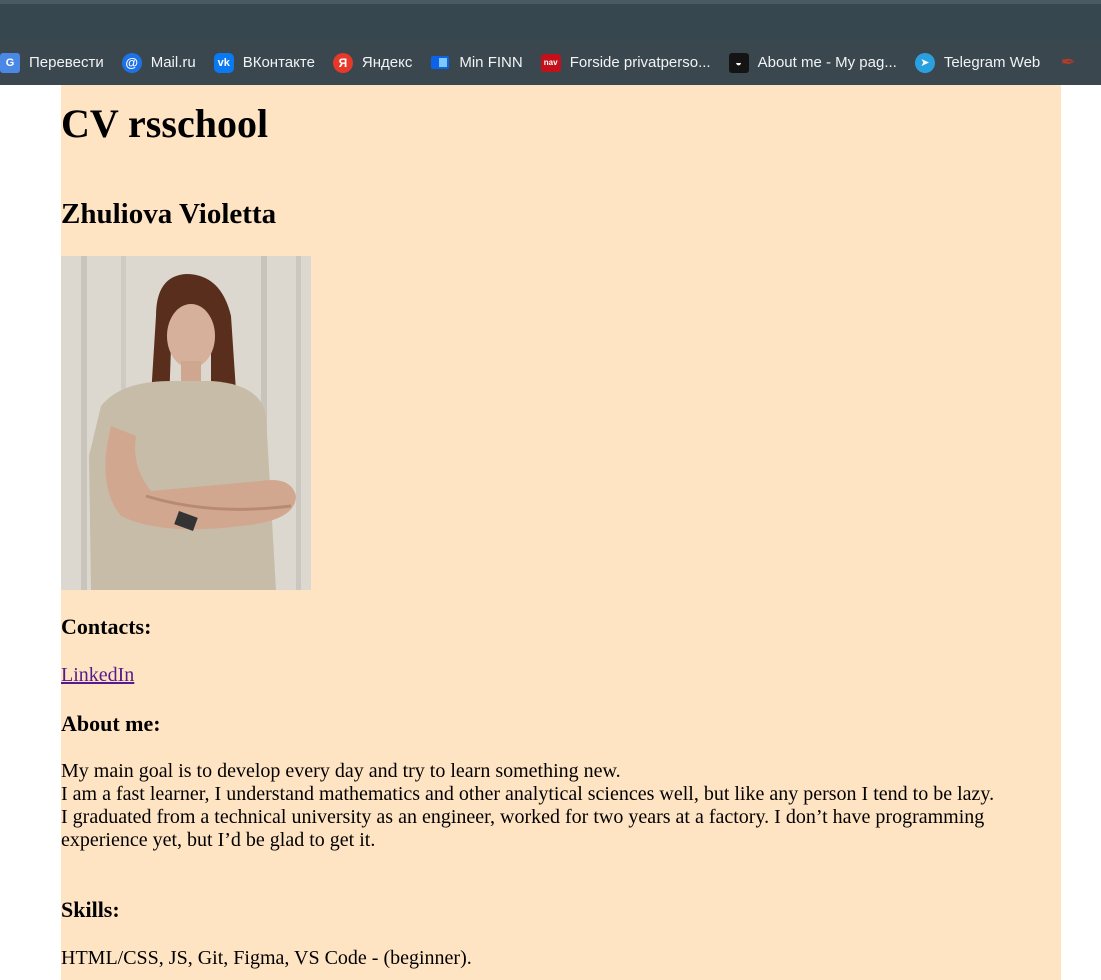  Describe the element at coordinates (1077, 63) in the screenshot. I see `bookmark-feather: ✒` at that location.